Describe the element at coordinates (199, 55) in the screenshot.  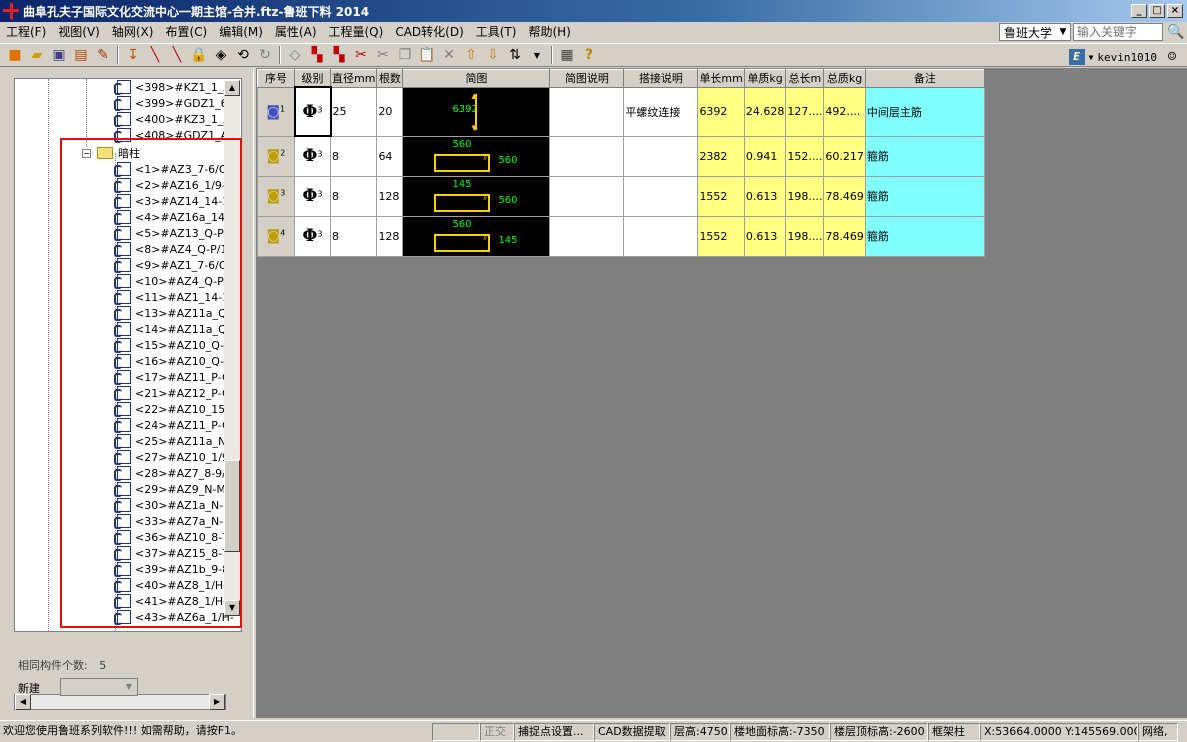
I see `lock-icon: 🔒` at that location.